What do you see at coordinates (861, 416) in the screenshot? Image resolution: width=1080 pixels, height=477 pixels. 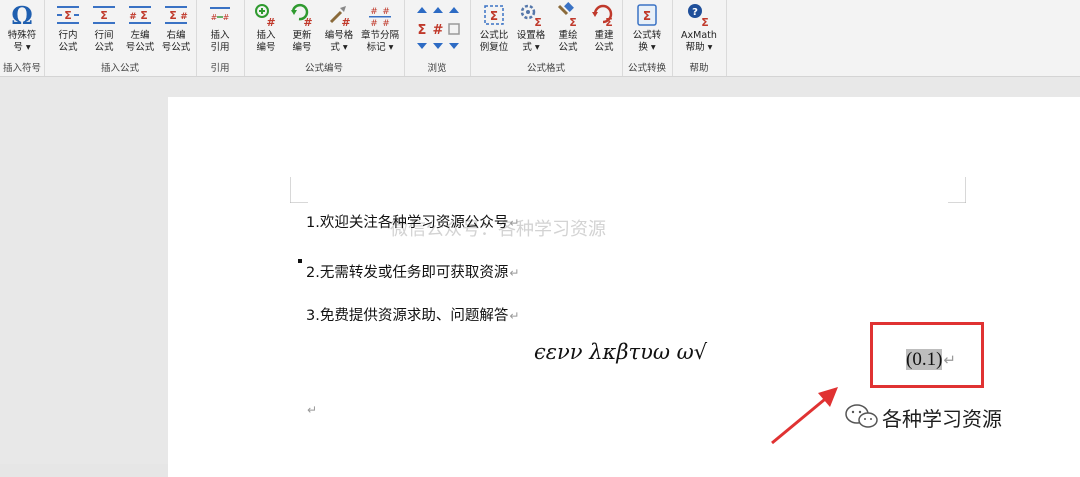 I see `wechat-icon` at bounding box center [861, 416].